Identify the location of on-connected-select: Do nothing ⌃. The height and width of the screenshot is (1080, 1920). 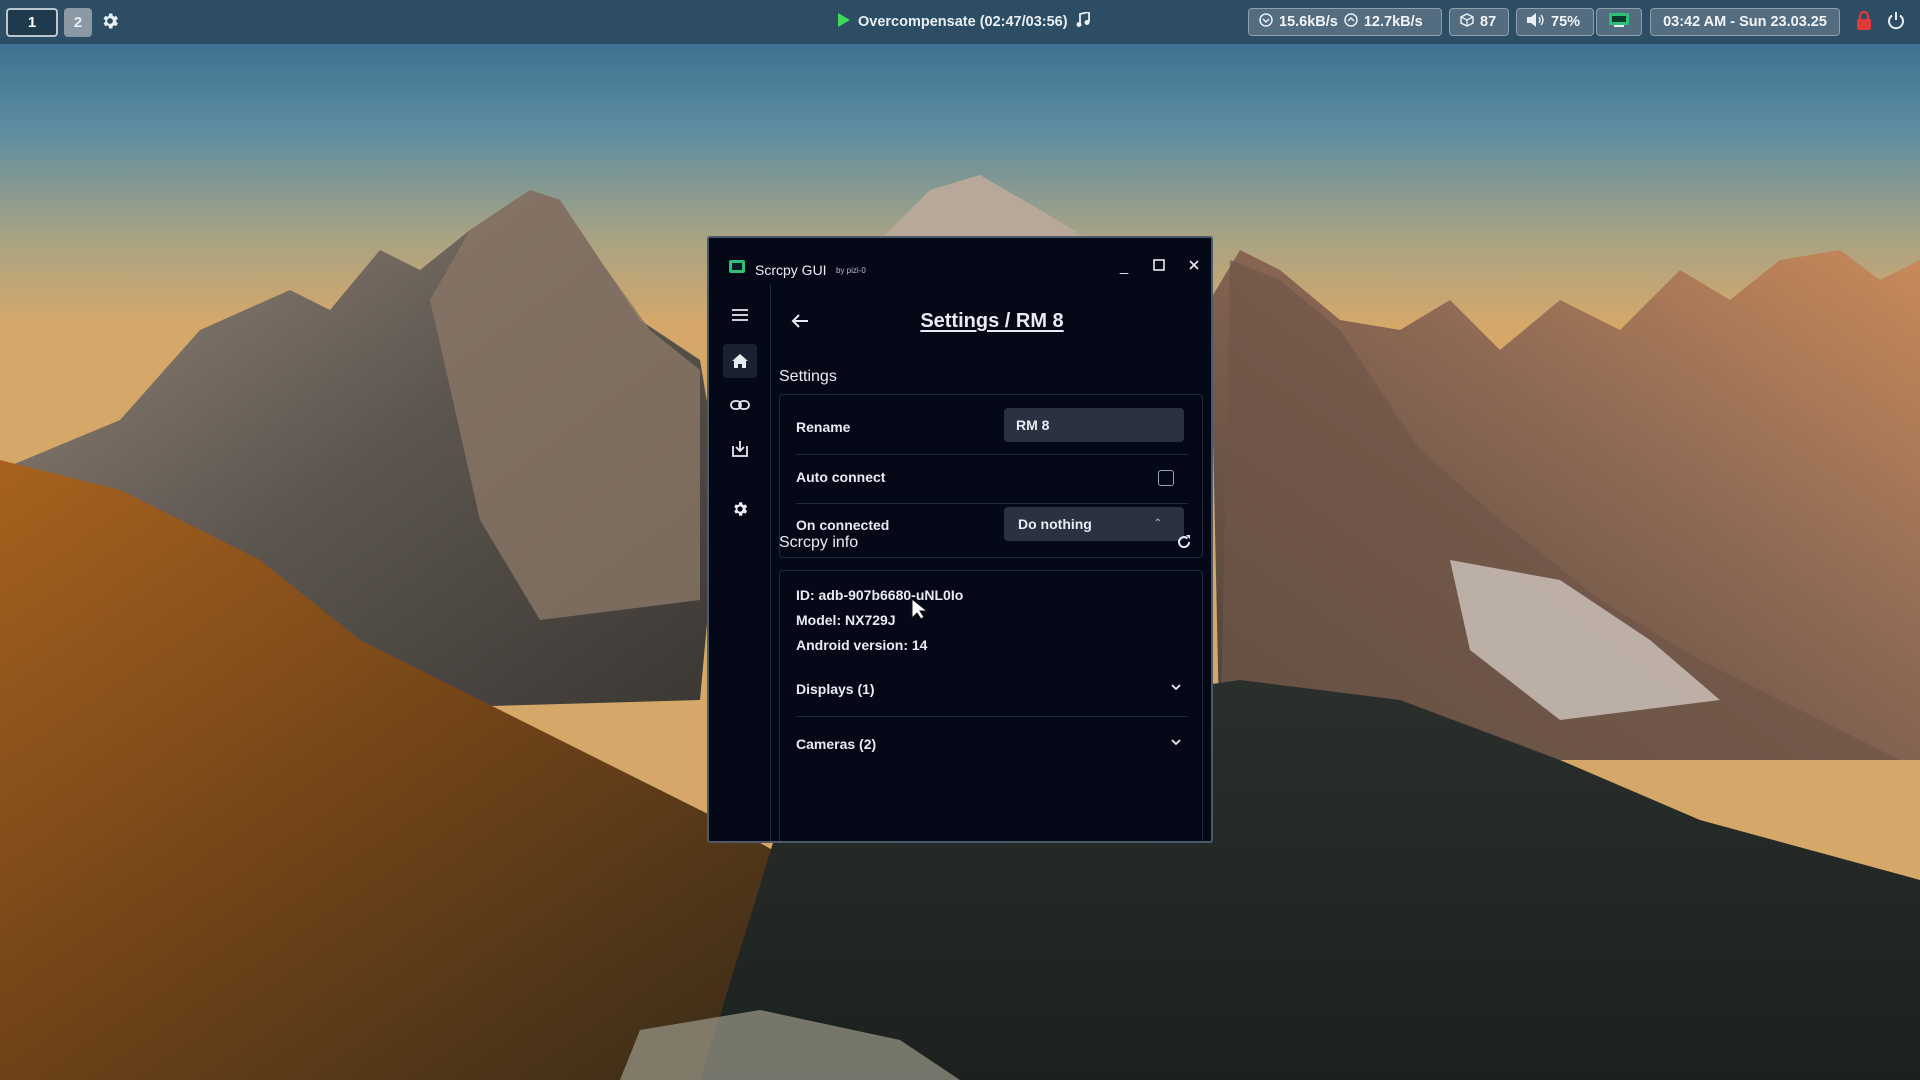
(1094, 524).